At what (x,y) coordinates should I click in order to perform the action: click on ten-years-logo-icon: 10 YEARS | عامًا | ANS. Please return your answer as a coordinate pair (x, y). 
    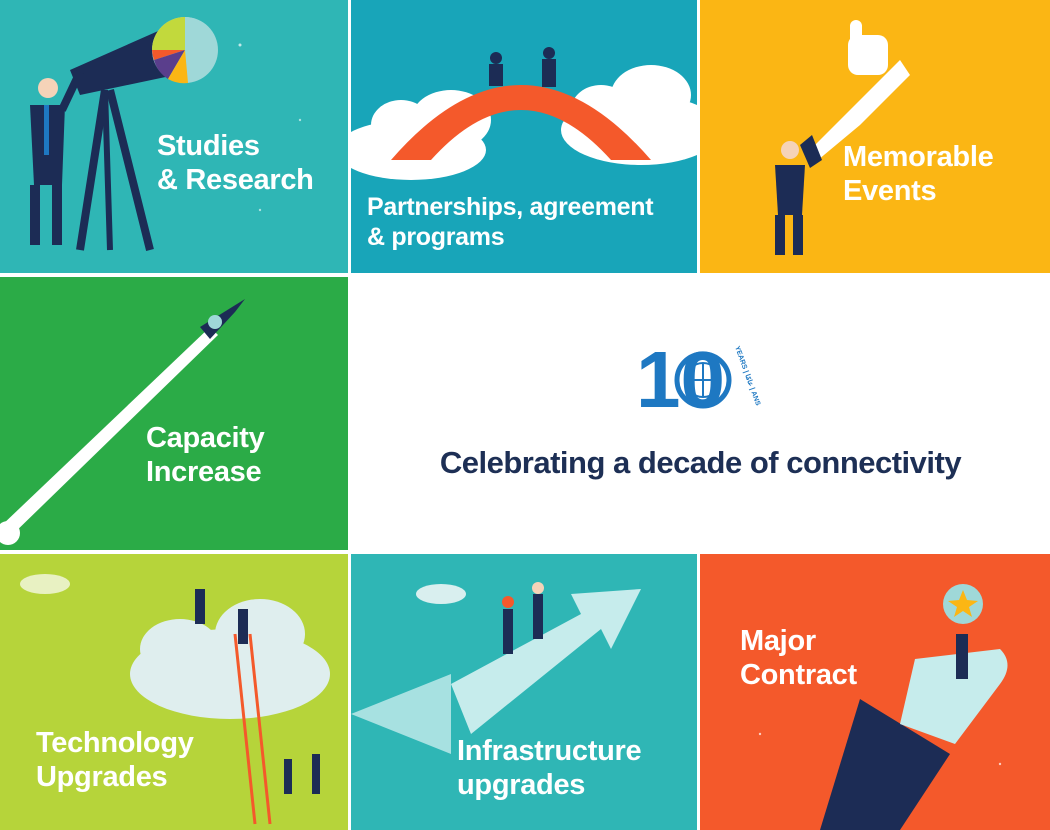
    Looking at the image, I should click on (699, 379).